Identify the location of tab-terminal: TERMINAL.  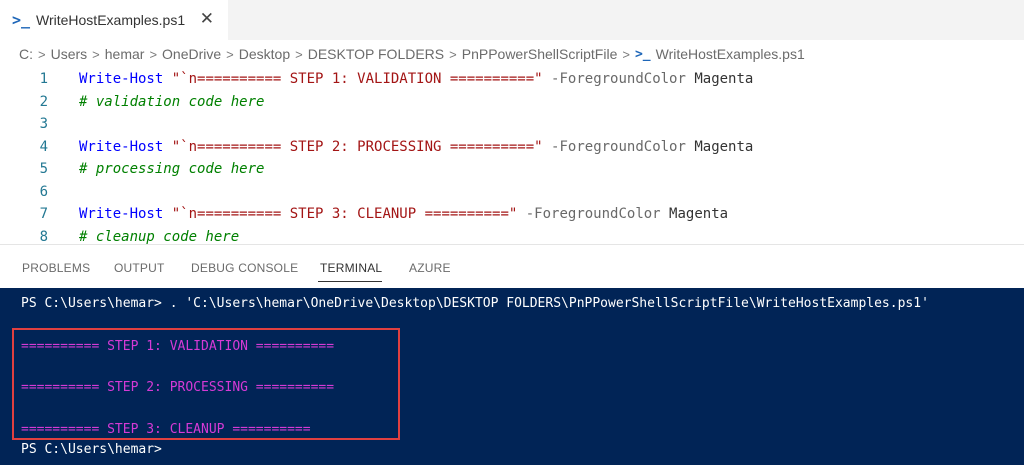
(351, 268).